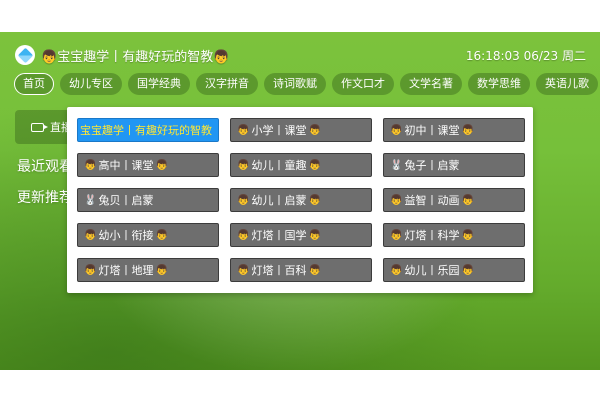  What do you see at coordinates (363, 84) in the screenshot?
I see `tab-5: 作文口才` at bounding box center [363, 84].